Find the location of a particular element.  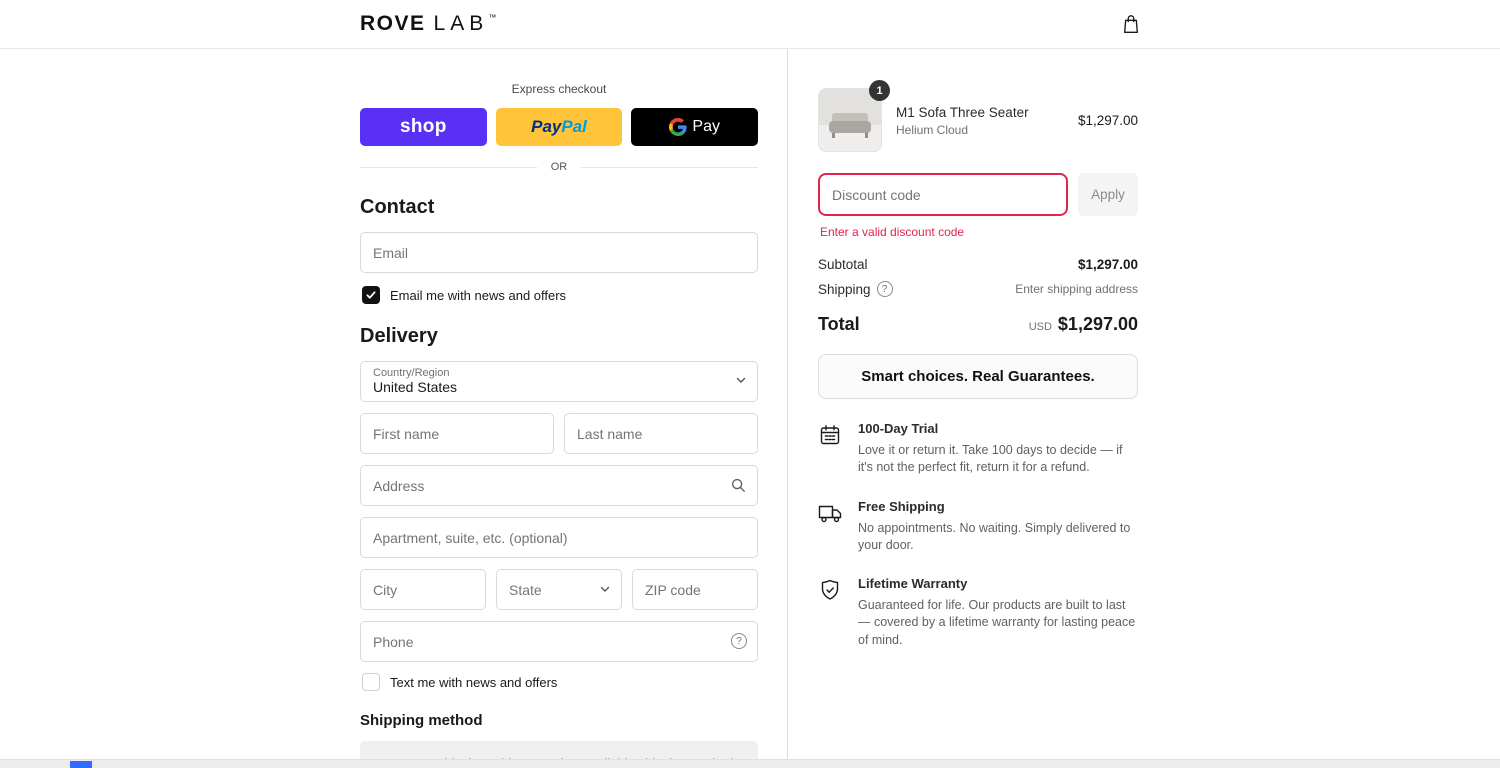

or-divider-label: OR is located at coordinates (559, 167).